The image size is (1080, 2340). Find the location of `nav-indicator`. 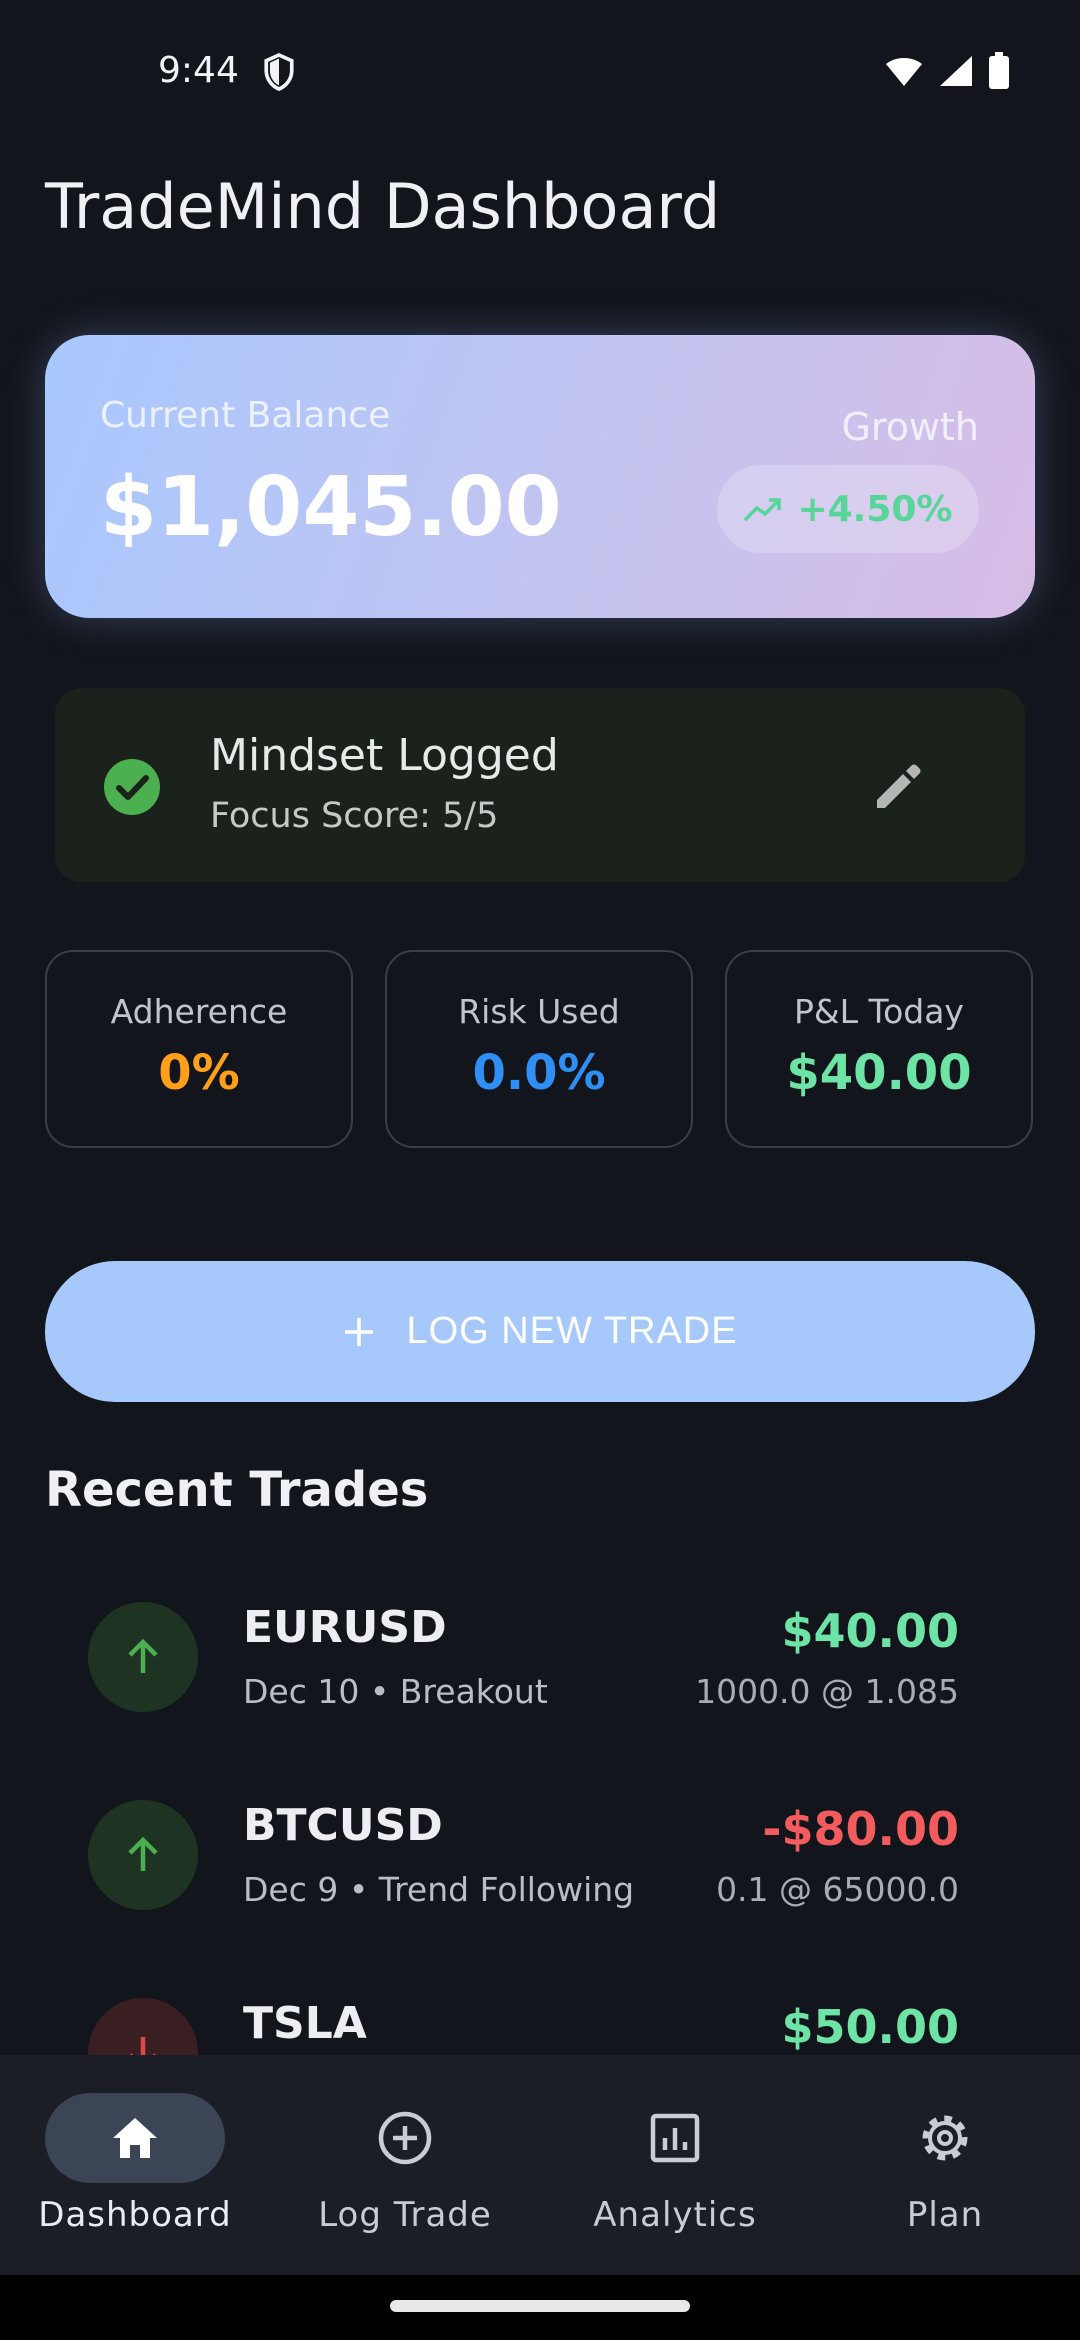

nav-indicator is located at coordinates (135, 2138).